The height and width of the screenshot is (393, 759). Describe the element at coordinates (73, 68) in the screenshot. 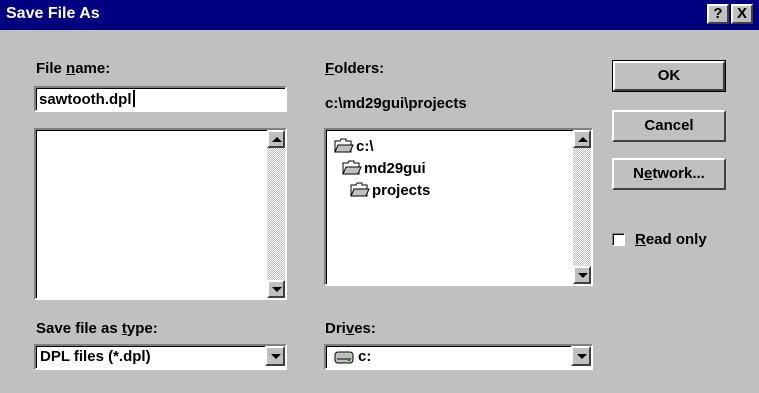

I see `file-name-label: File name:` at that location.